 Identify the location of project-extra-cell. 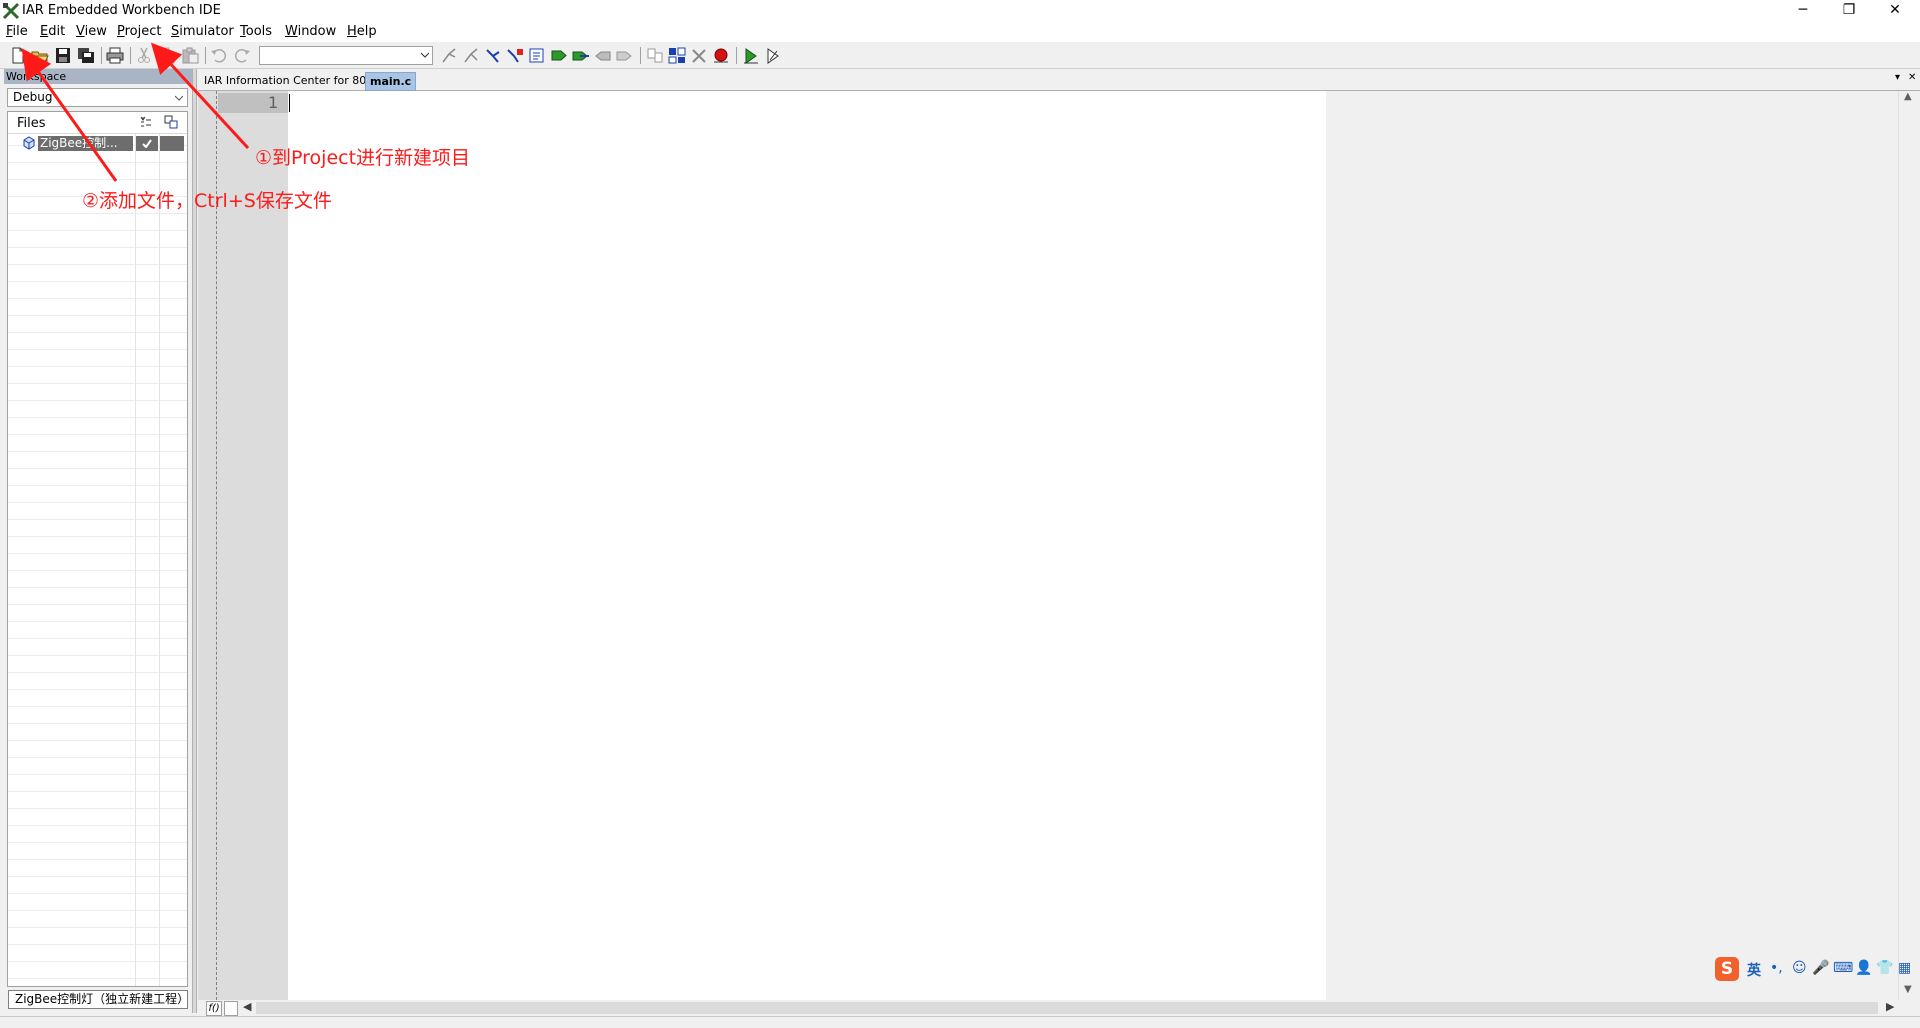
(172, 143).